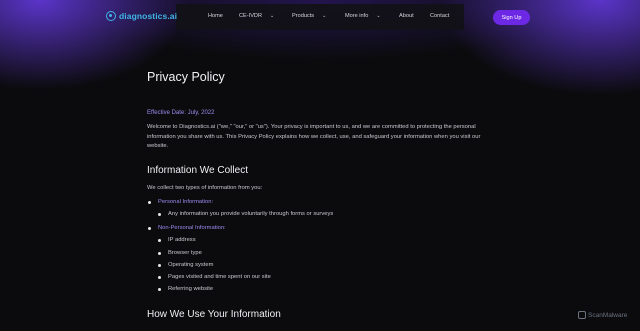  I want to click on category-label: Non-Personal Information:, so click(192, 228).